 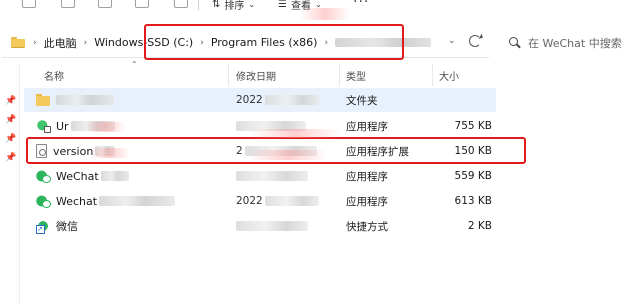 I want to click on file-size: 2 KB, so click(x=479, y=226).